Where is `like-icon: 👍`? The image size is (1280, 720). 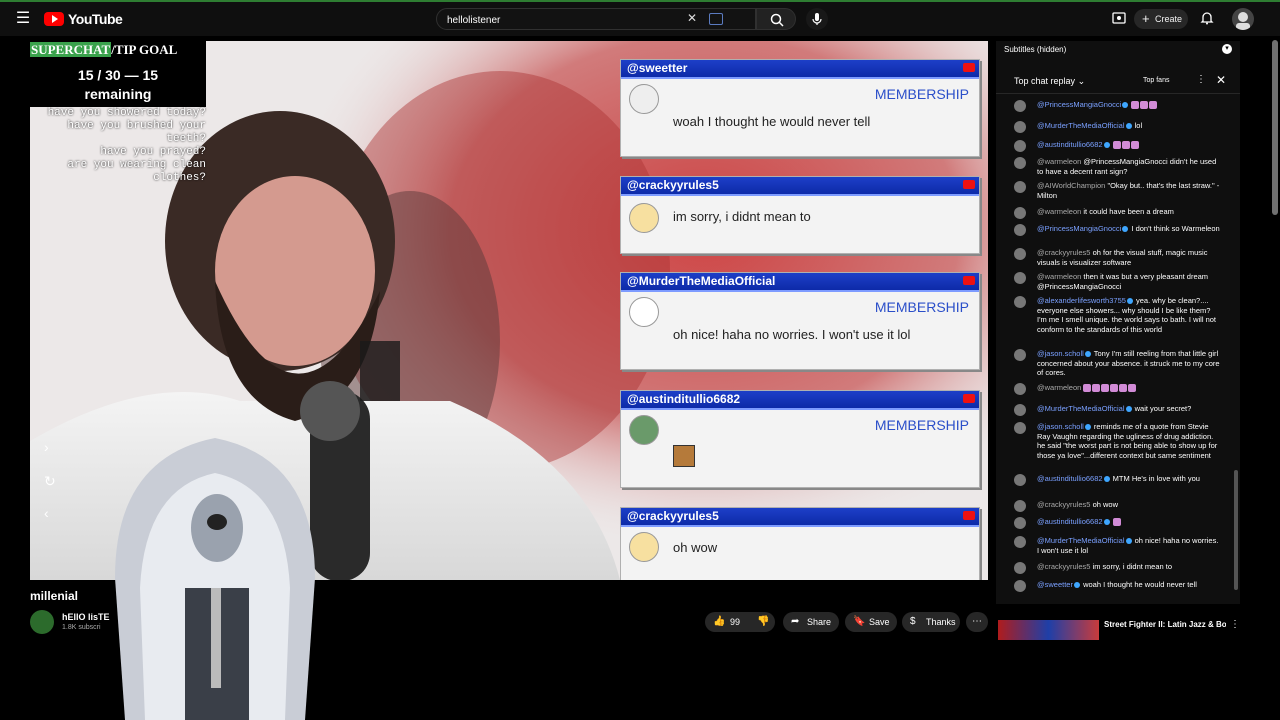
like-icon: 👍 is located at coordinates (719, 622).